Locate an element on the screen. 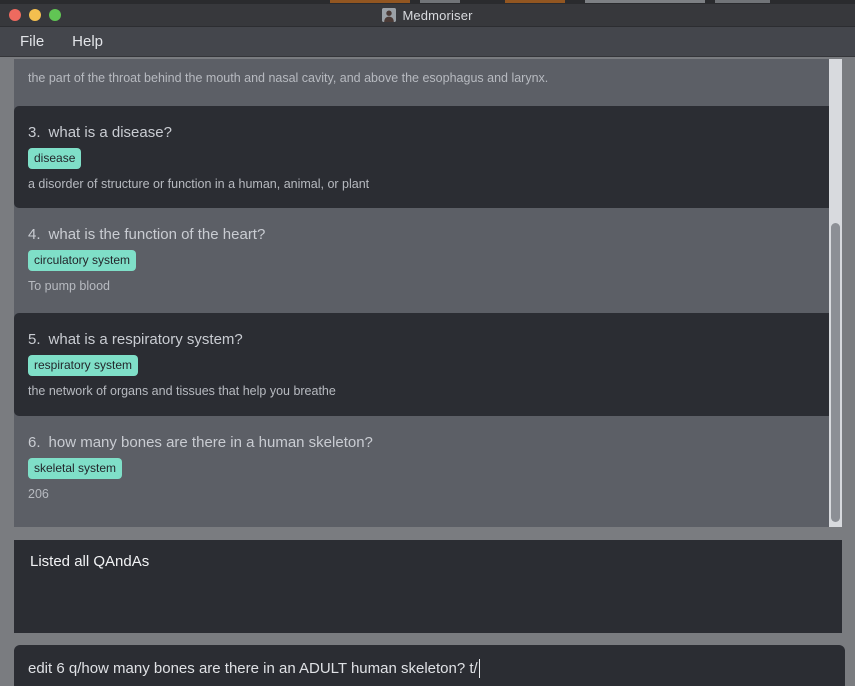 The image size is (855, 686). status-message: Listed all QAndAs is located at coordinates (90, 561).